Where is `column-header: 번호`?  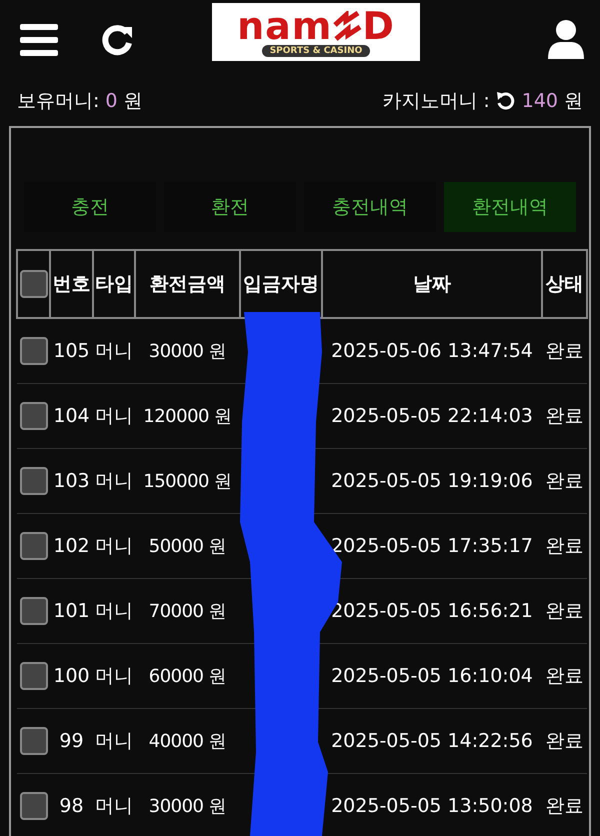
column-header: 번호 is located at coordinates (71, 284).